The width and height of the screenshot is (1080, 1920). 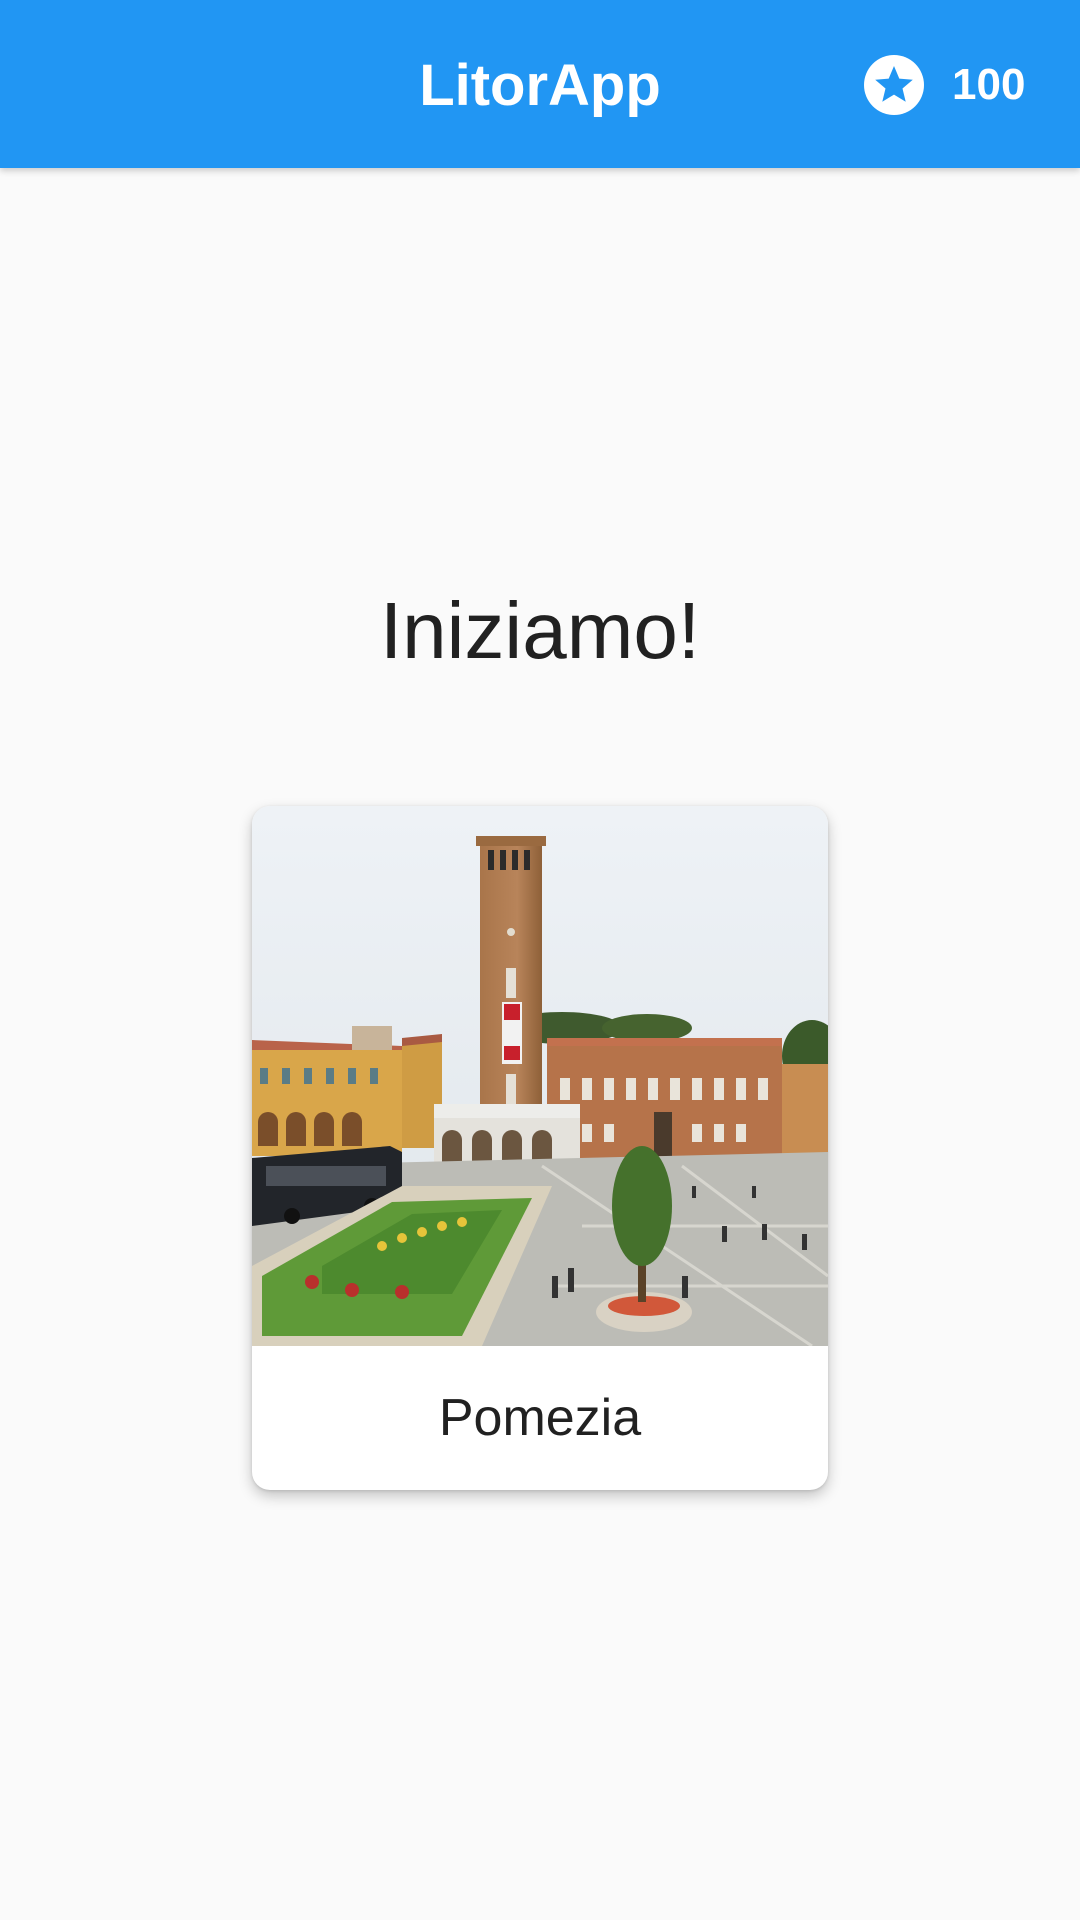 What do you see at coordinates (540, 630) in the screenshot?
I see `page-heading: Iniziamo!` at bounding box center [540, 630].